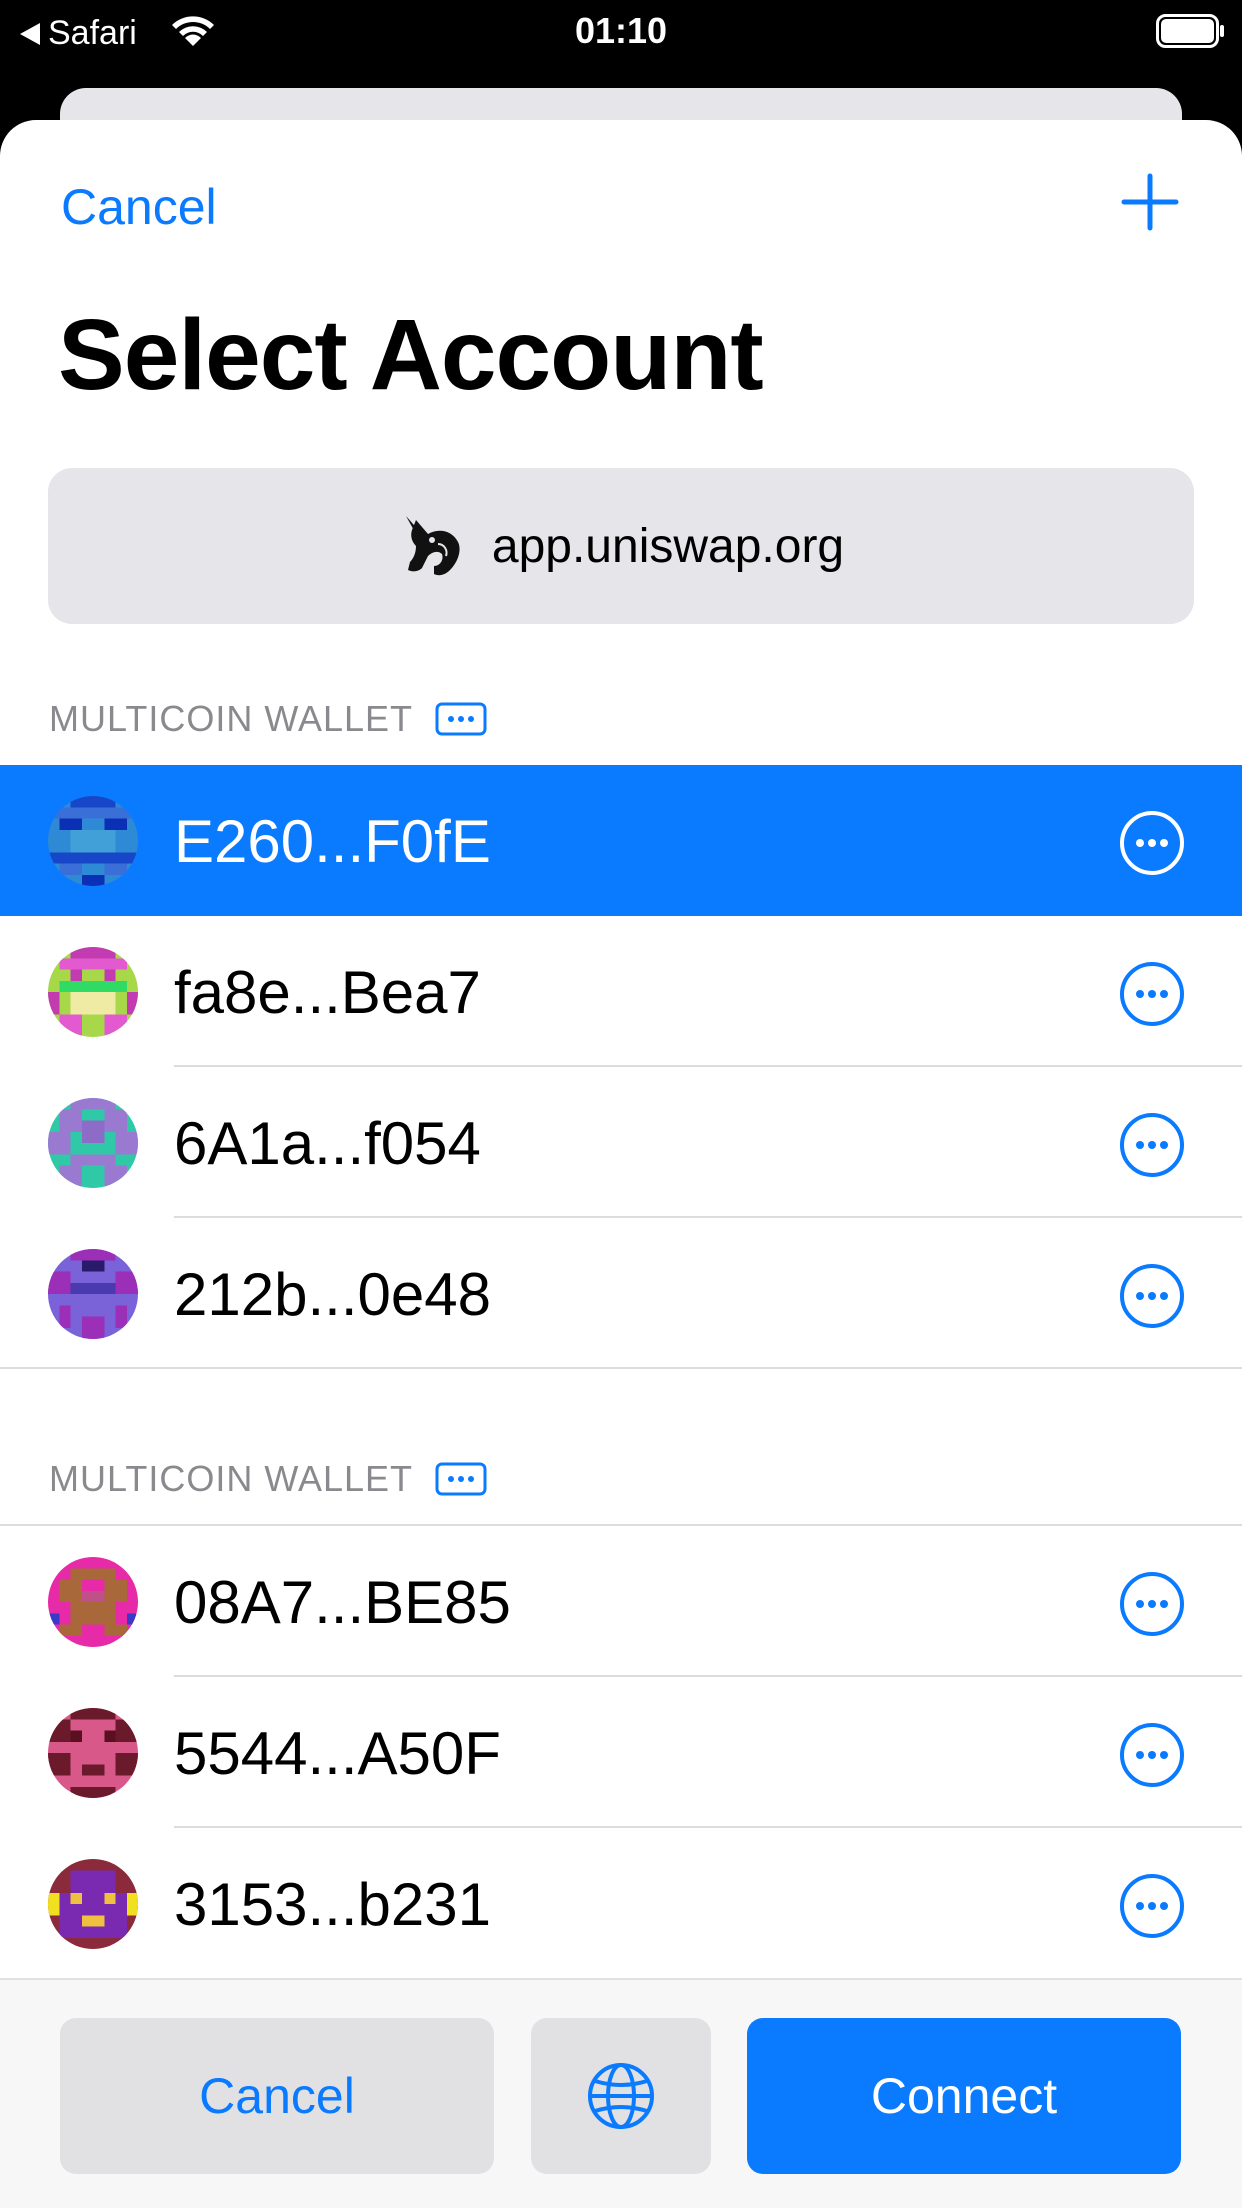 The width and height of the screenshot is (1242, 2208). What do you see at coordinates (327, 992) in the screenshot?
I see `account-address: fa8e...Bea7` at bounding box center [327, 992].